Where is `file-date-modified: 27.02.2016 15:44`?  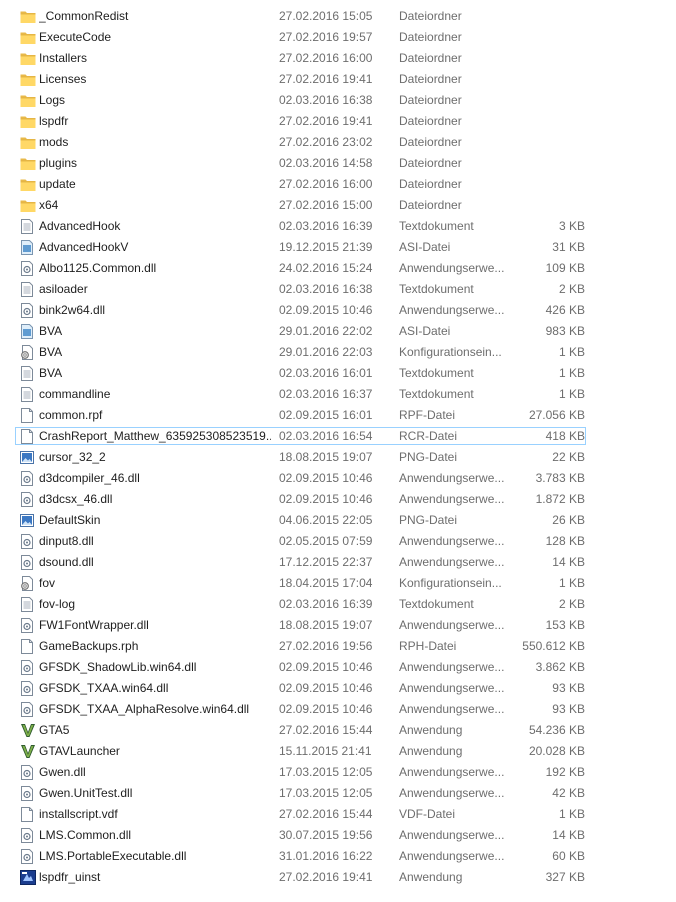
file-date-modified: 27.02.2016 15:44 is located at coordinates (326, 814).